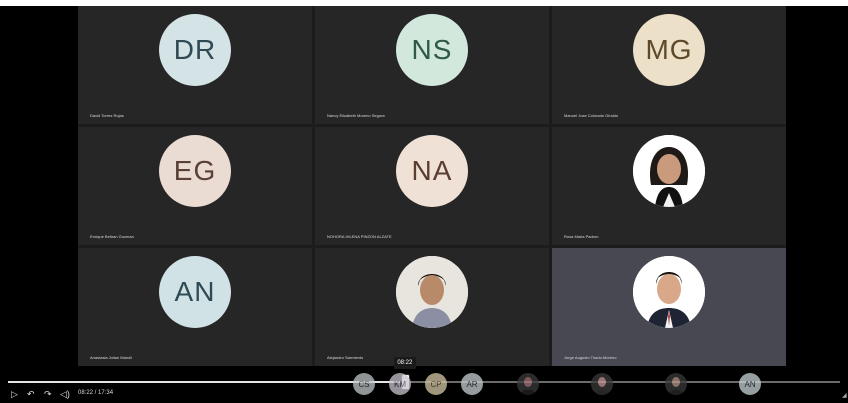 The image size is (848, 403). Describe the element at coordinates (750, 384) in the screenshot. I see `strip-avatar: AN` at that location.